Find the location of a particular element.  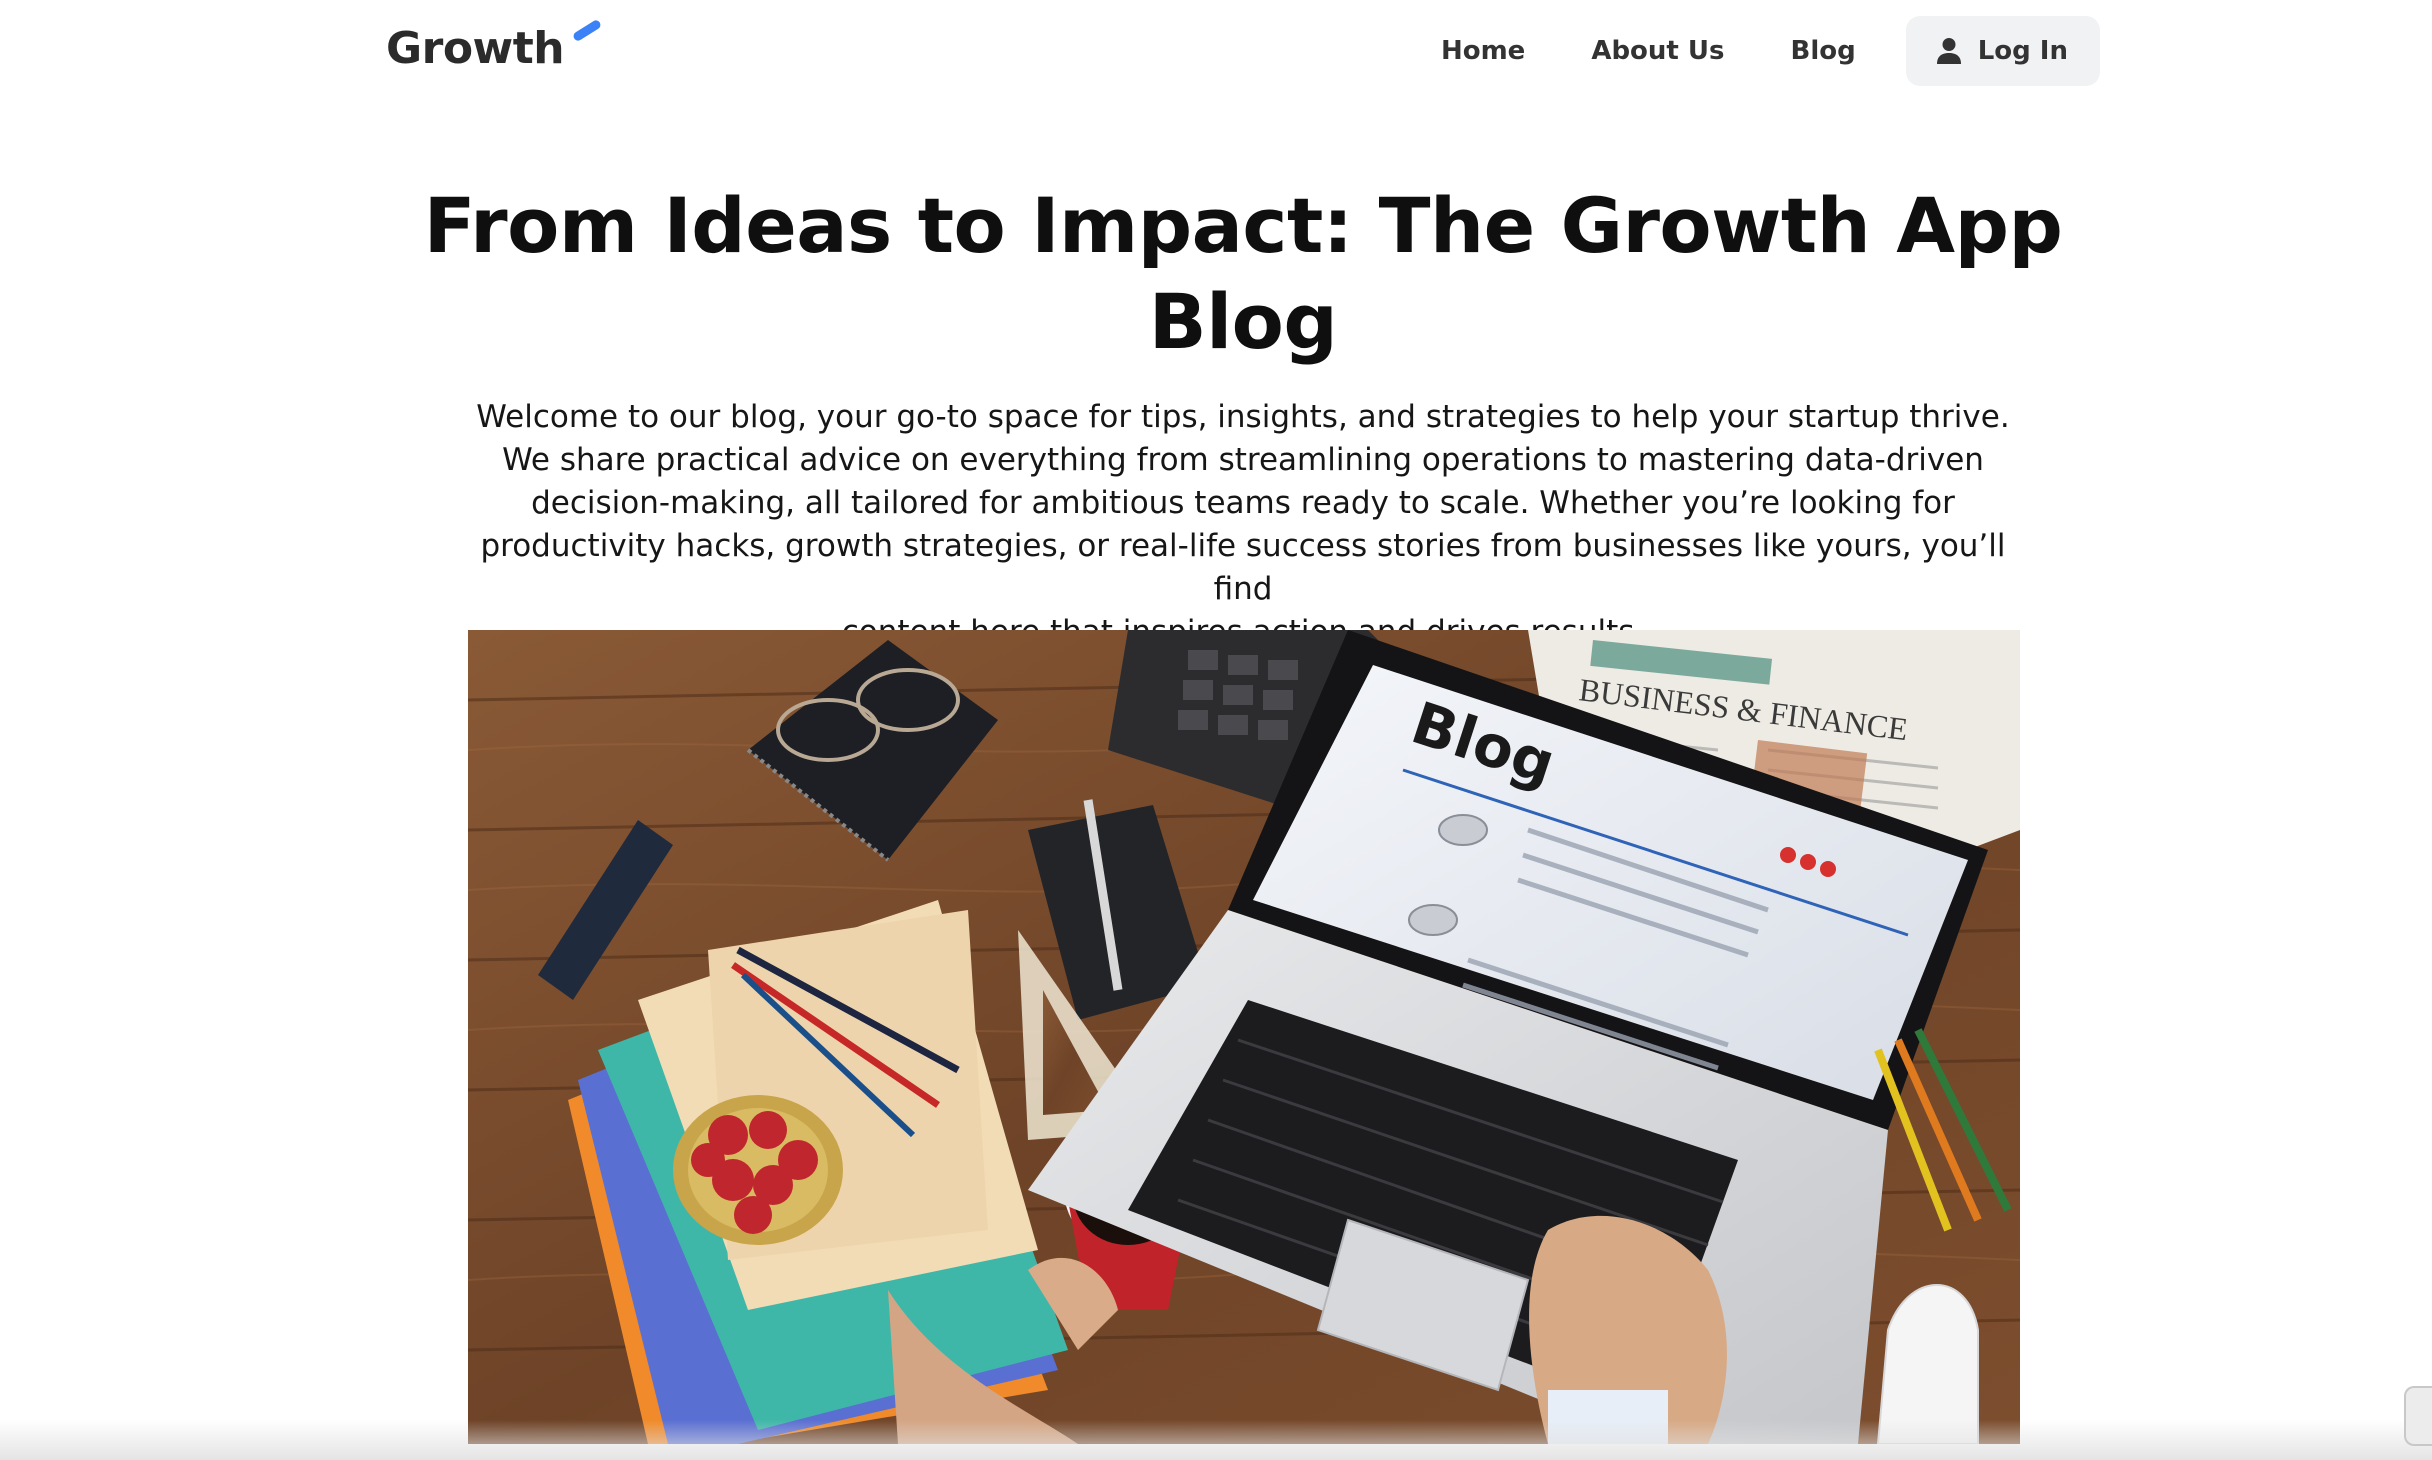

login-label: Log In is located at coordinates (2022, 51).